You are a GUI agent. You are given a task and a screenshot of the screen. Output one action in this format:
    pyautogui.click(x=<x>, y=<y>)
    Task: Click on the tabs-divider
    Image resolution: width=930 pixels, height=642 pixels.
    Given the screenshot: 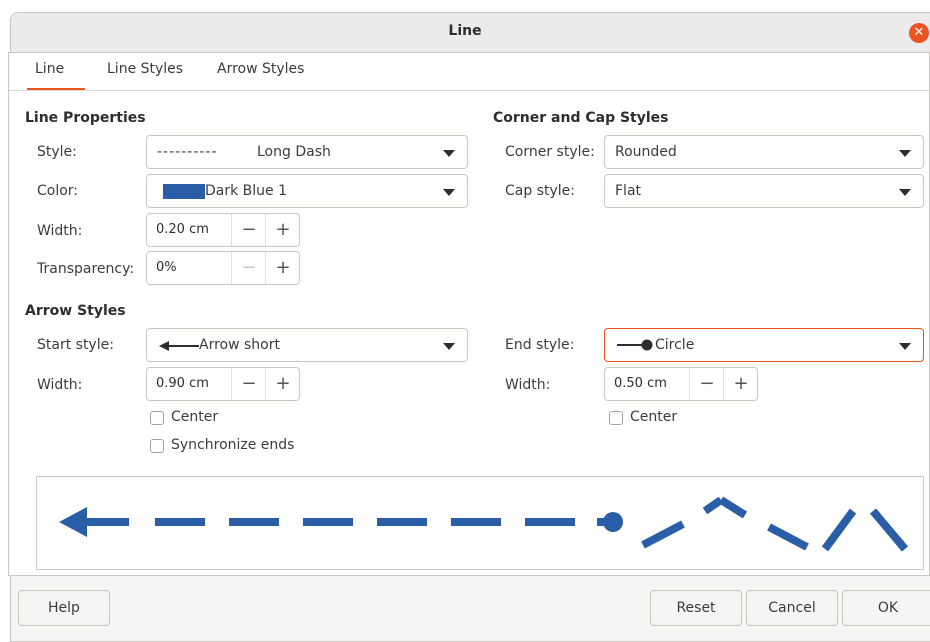 What is the action you would take?
    pyautogui.click(x=469, y=90)
    